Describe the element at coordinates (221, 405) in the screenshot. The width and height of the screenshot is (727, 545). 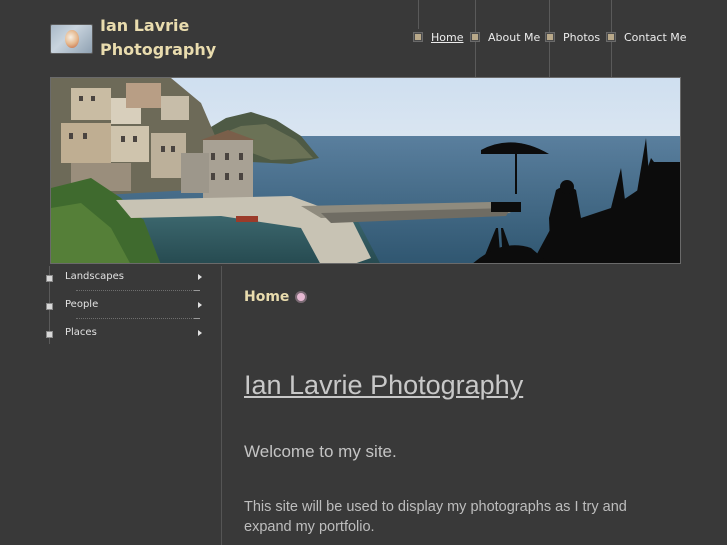
I see `content-divider` at that location.